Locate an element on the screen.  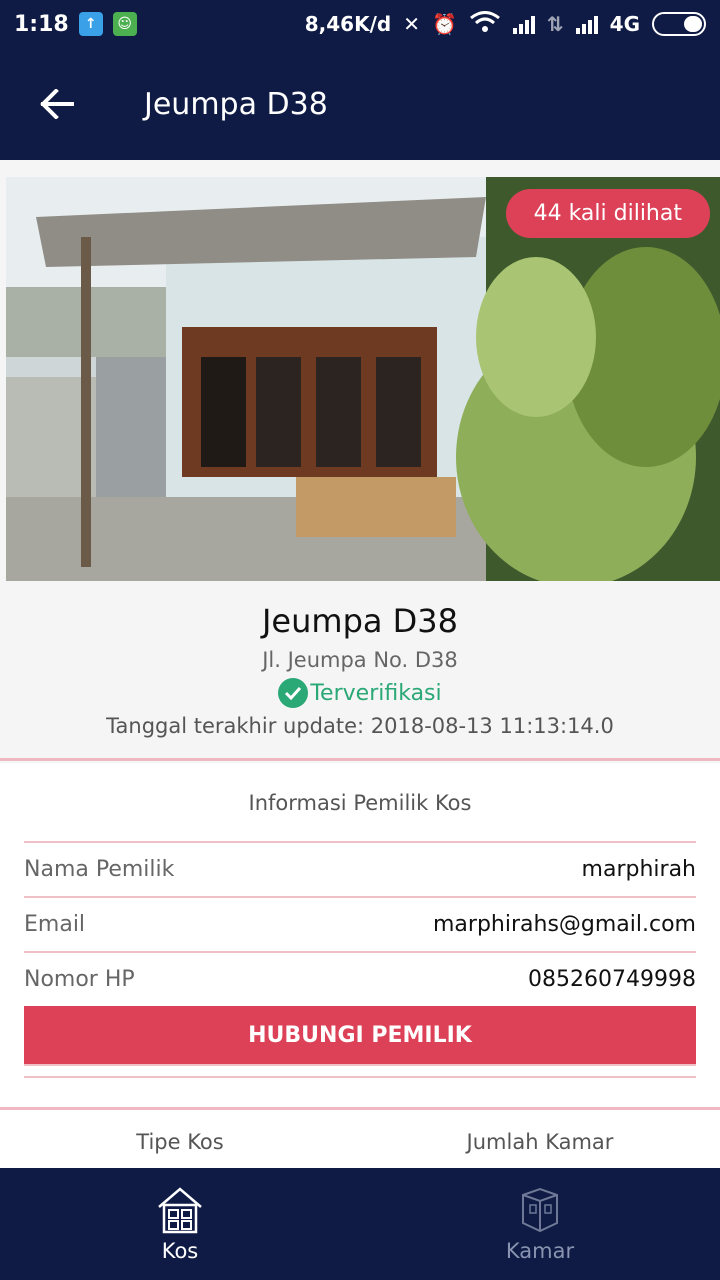
owner-section-title: Informasi Pemilik Kos is located at coordinates (360, 803).